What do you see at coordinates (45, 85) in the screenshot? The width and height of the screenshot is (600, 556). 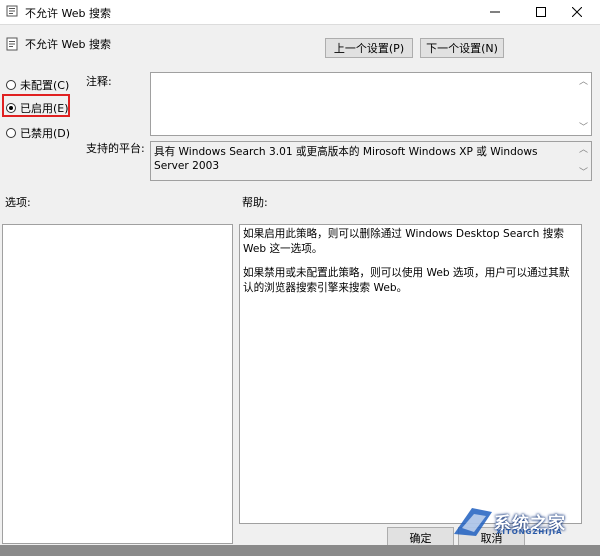 I see `radio-label: 未配置(C)` at bounding box center [45, 85].